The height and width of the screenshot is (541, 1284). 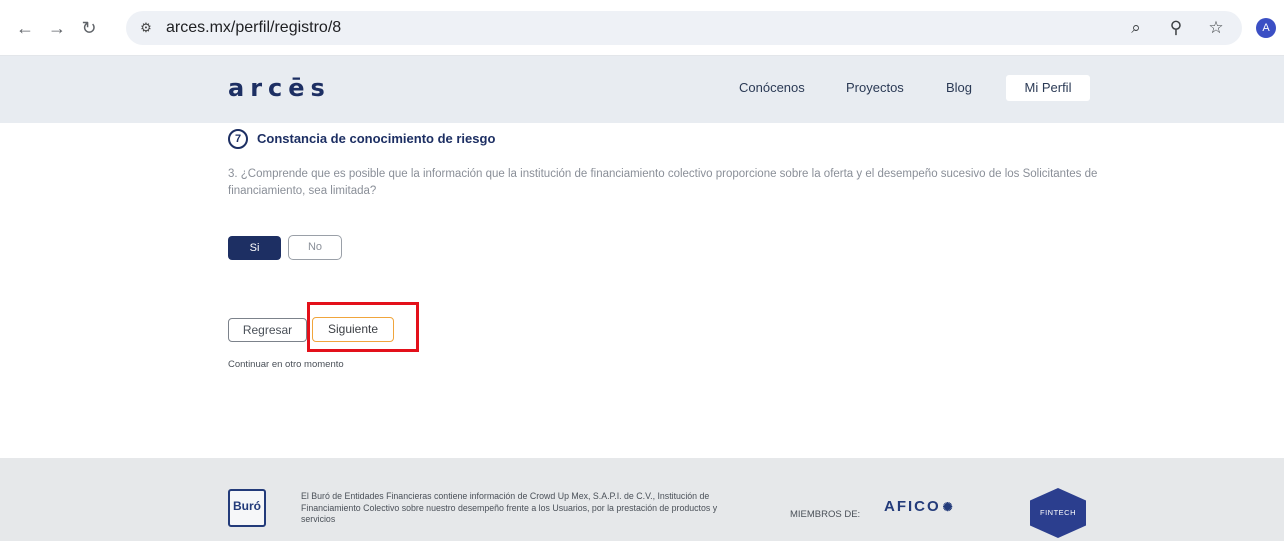 What do you see at coordinates (25, 28) in the screenshot?
I see `back-arrow-icon: ←` at bounding box center [25, 28].